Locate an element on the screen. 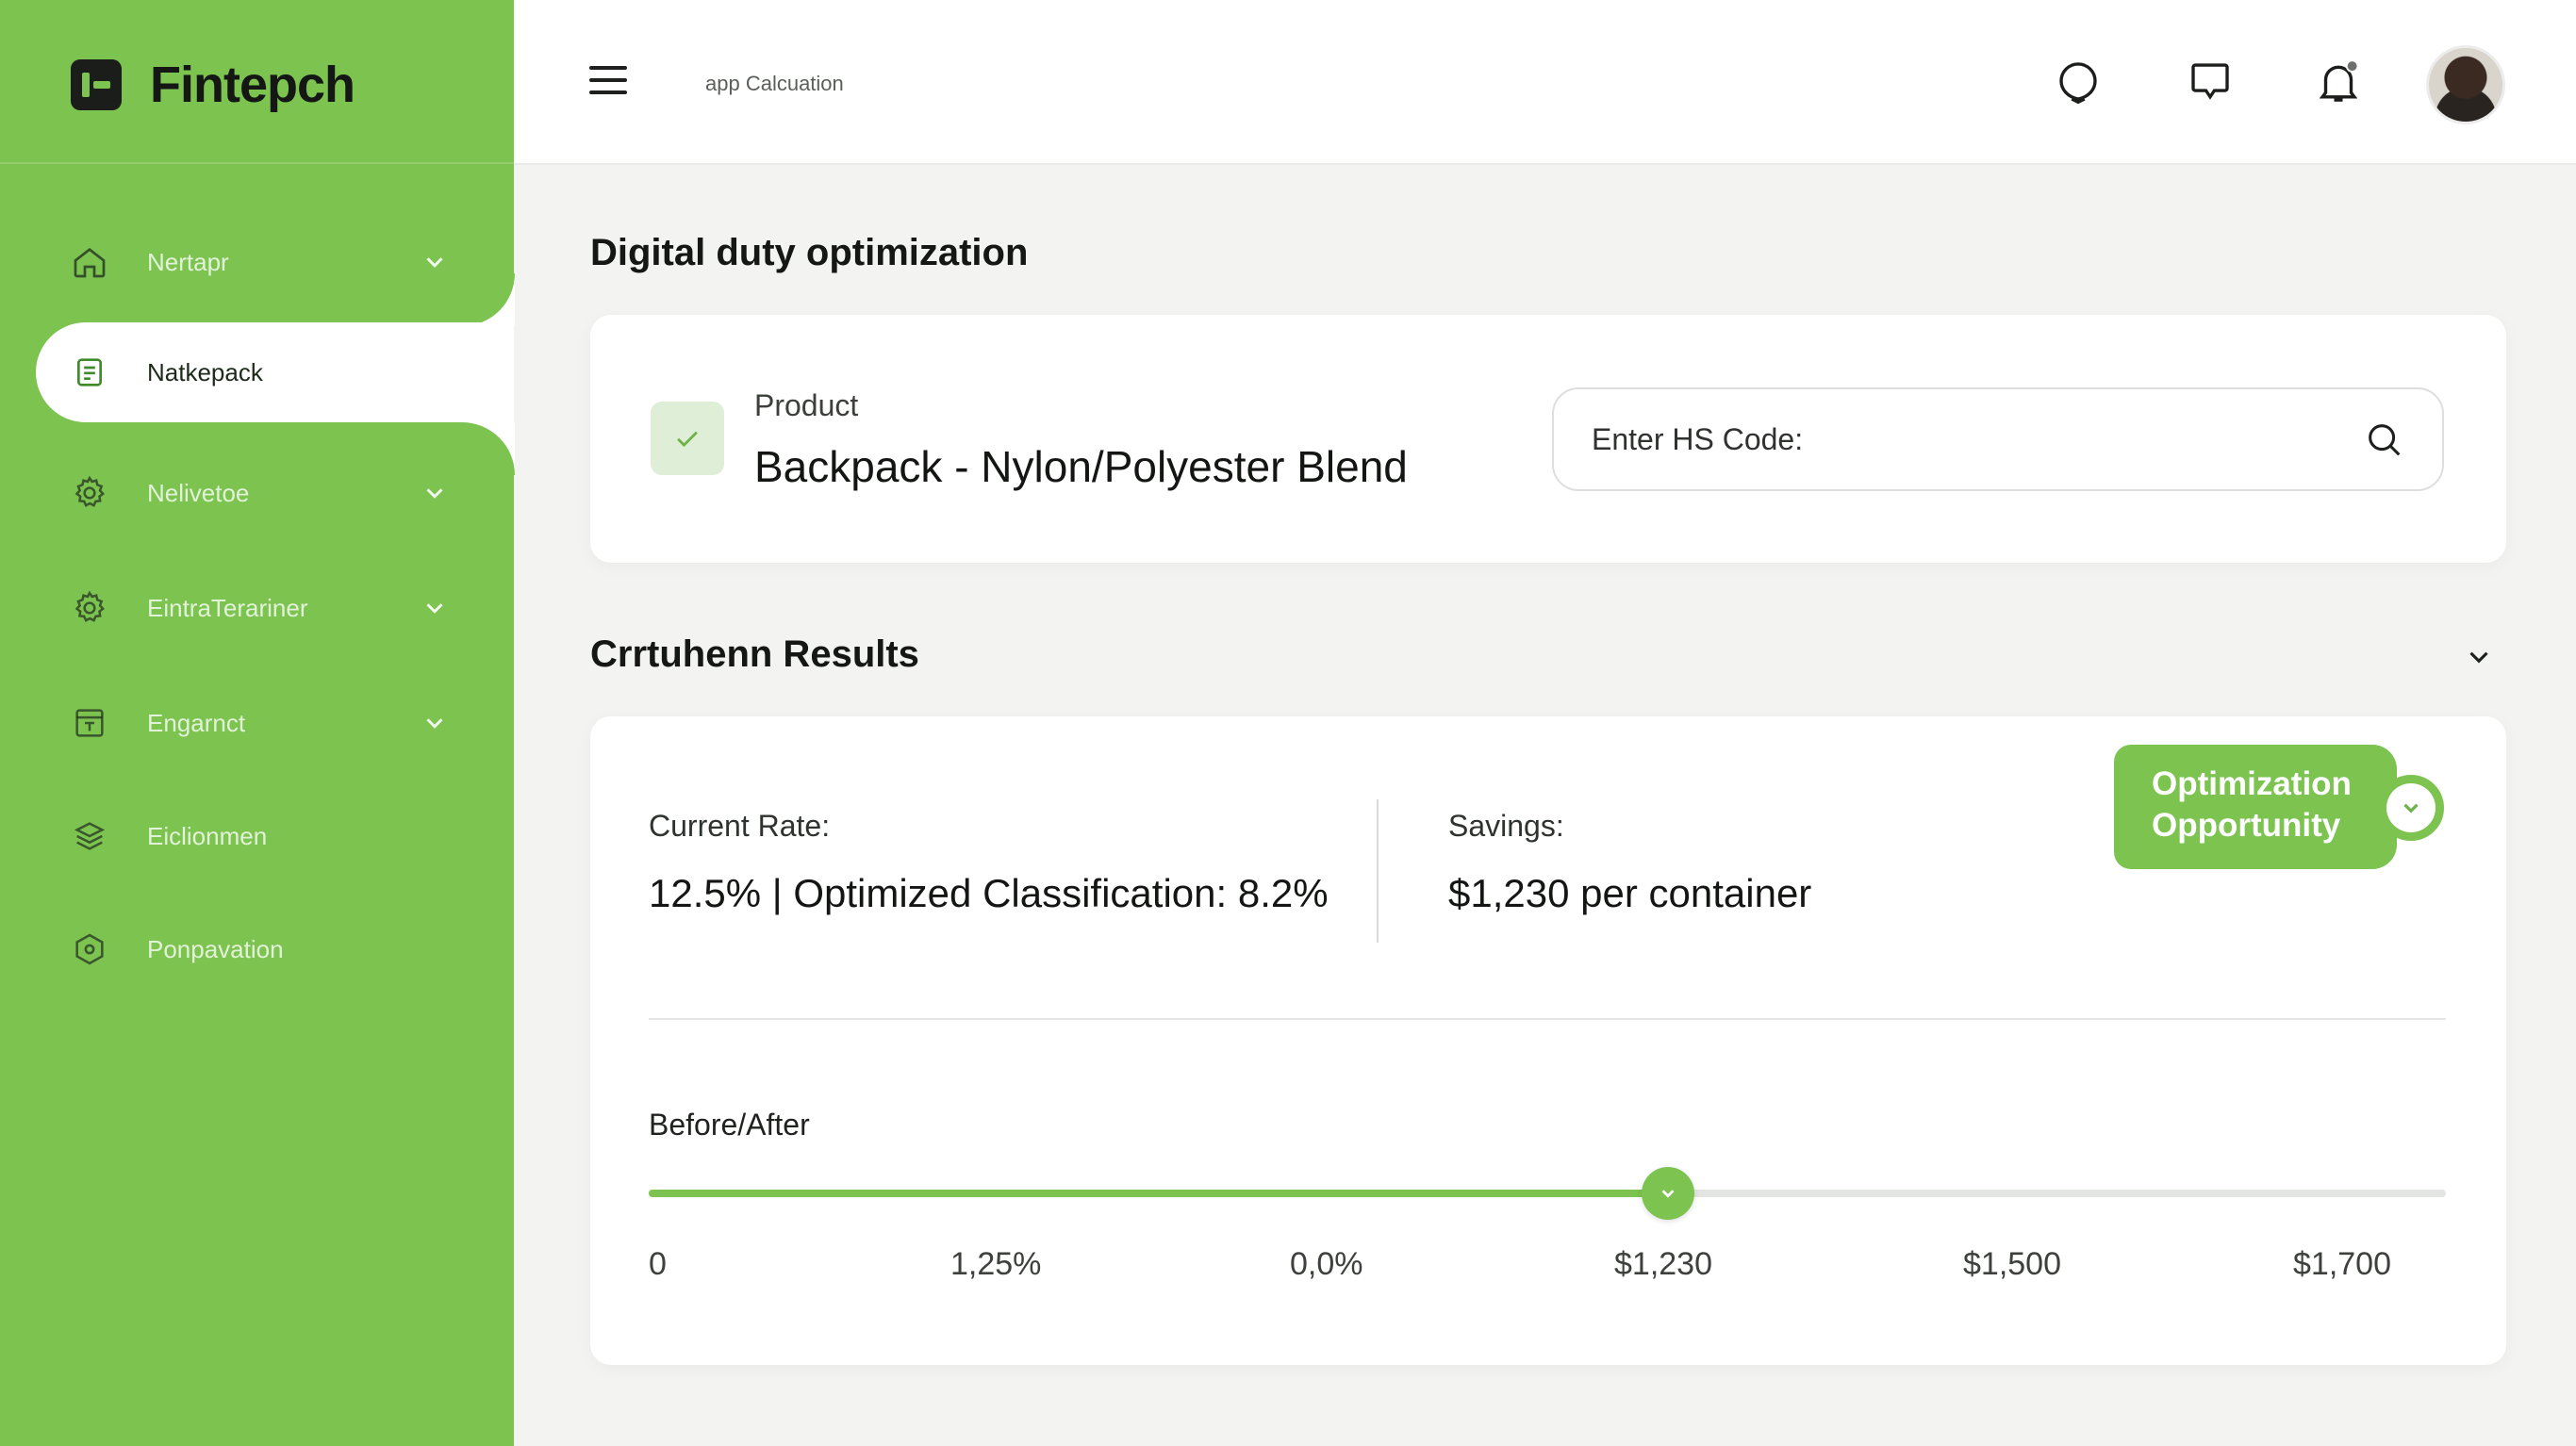  shield-icon is located at coordinates (89, 949).